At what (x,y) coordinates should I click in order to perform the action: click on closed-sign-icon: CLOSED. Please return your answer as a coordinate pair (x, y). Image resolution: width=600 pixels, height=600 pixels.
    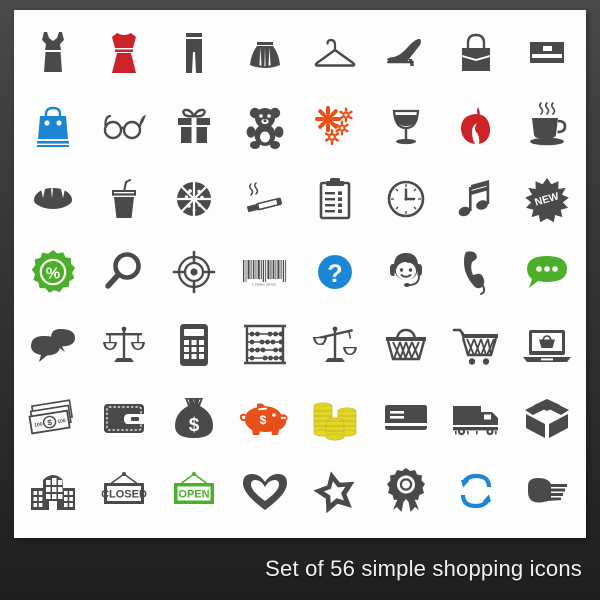
    Looking at the image, I should click on (124, 488).